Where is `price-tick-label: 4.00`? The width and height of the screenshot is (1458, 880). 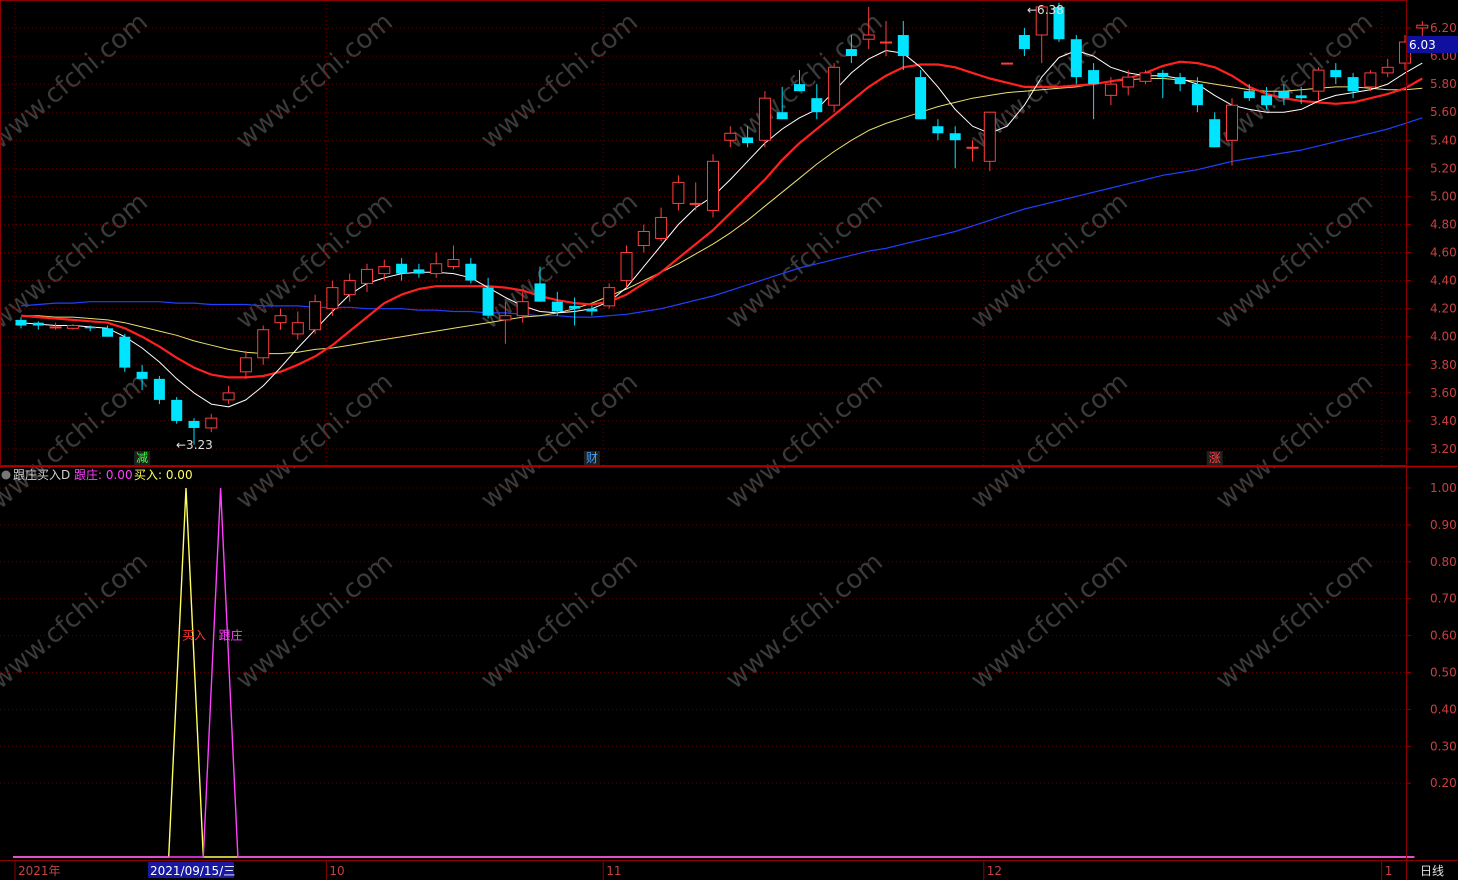
price-tick-label: 4.00 is located at coordinates (1443, 337).